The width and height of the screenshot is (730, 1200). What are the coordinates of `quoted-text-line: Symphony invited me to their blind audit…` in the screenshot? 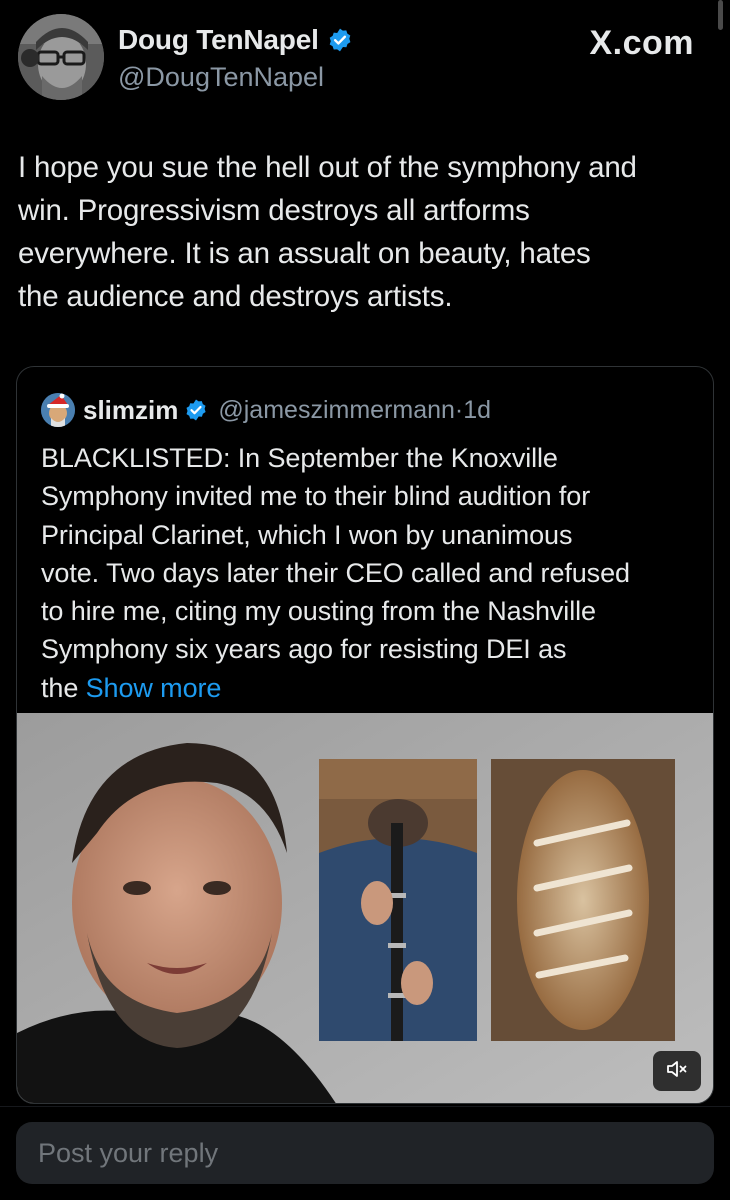 It's located at (316, 496).